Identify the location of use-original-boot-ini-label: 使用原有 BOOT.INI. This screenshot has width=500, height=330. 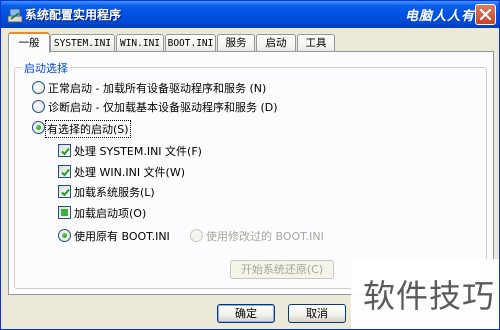
(122, 236).